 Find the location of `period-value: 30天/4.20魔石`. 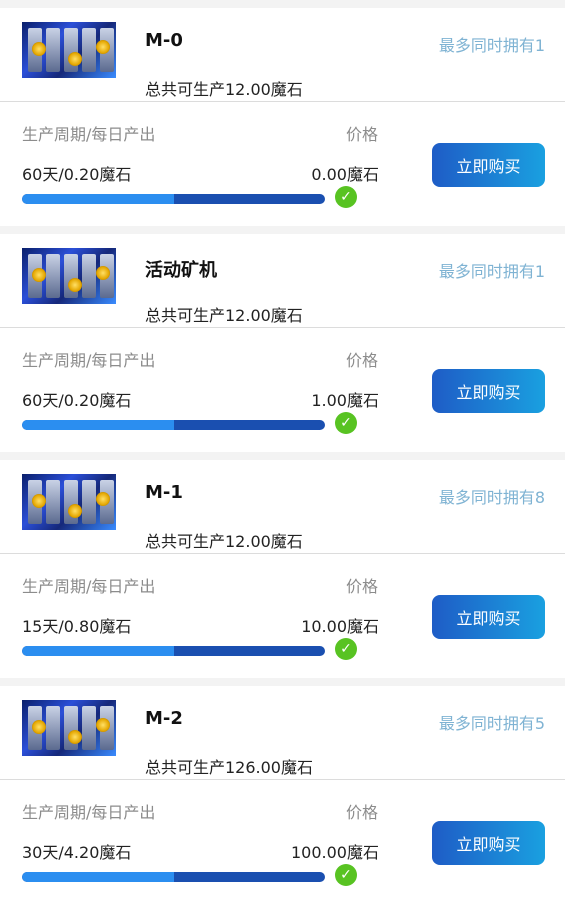

period-value: 30天/4.20魔石 is located at coordinates (77, 852).